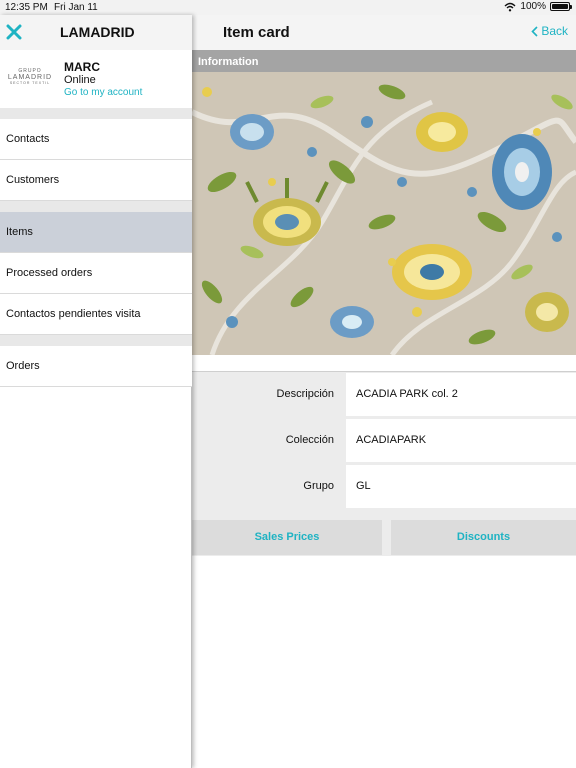 The height and width of the screenshot is (768, 576). I want to click on close-icon, so click(14, 32).